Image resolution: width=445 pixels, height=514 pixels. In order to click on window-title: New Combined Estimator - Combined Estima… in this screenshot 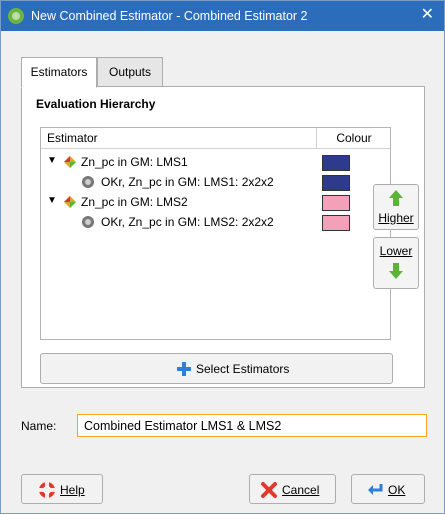, I will do `click(169, 16)`.